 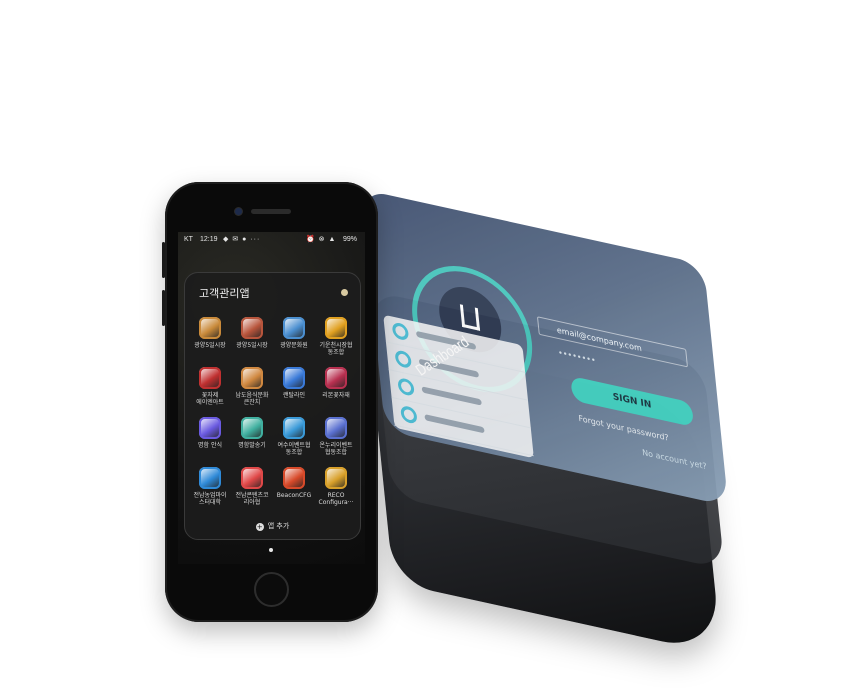 I want to click on app-shortcut: RECO Configura···, so click(x=336, y=486).